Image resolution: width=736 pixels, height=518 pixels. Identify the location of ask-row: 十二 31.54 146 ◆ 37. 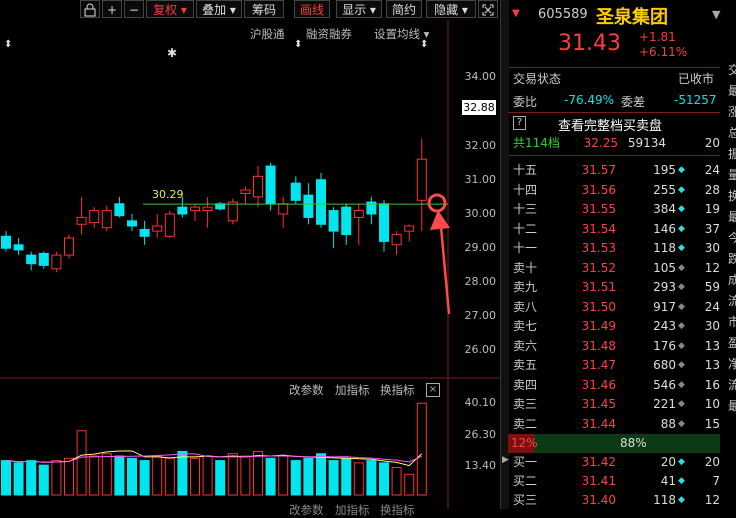
(614, 229).